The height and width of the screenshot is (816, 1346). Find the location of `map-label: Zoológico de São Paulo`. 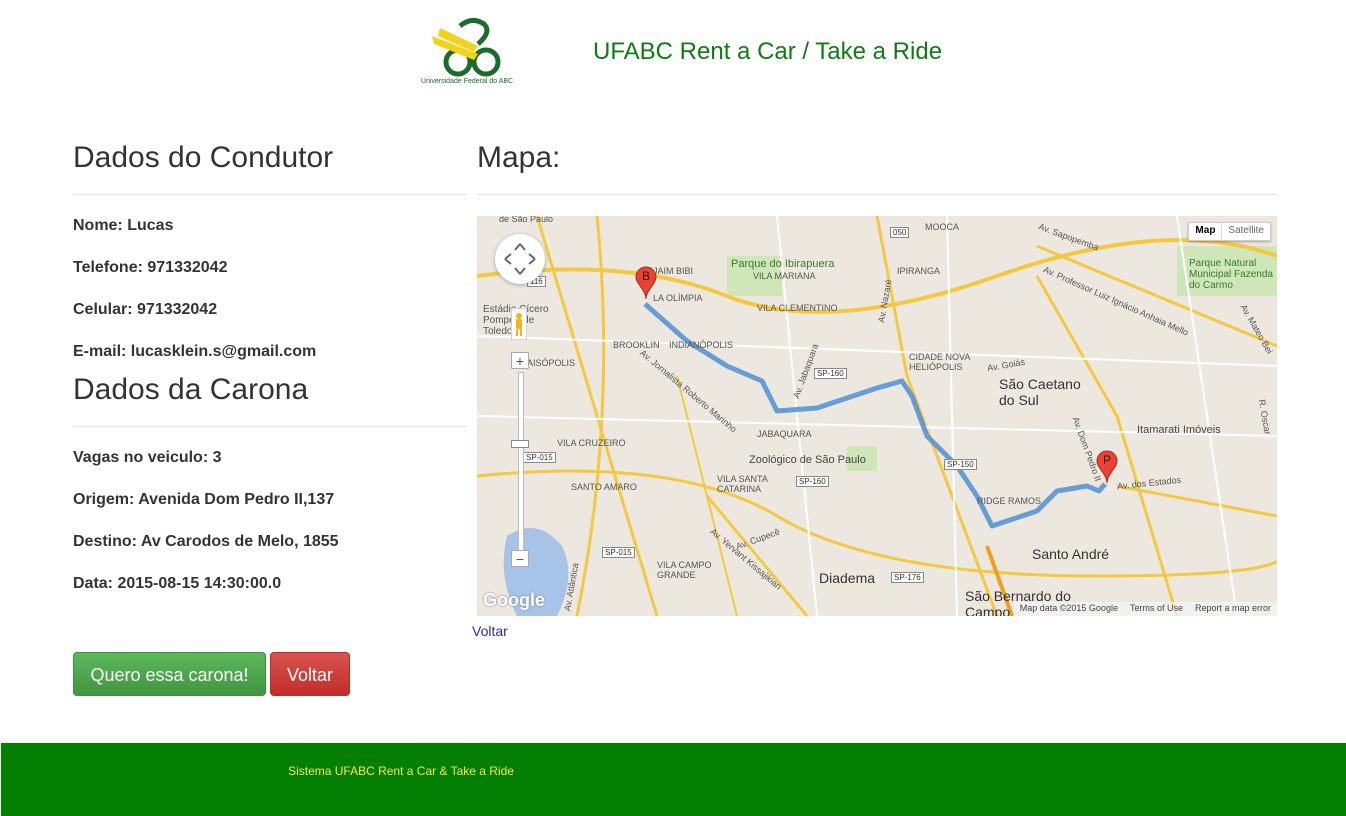

map-label: Zoológico de São Paulo is located at coordinates (807, 460).